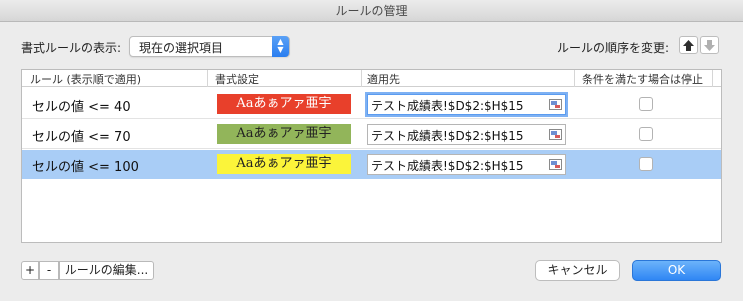 This screenshot has width=743, height=301. Describe the element at coordinates (81, 137) in the screenshot. I see `rule-condition: セルの値 <= 70` at that location.